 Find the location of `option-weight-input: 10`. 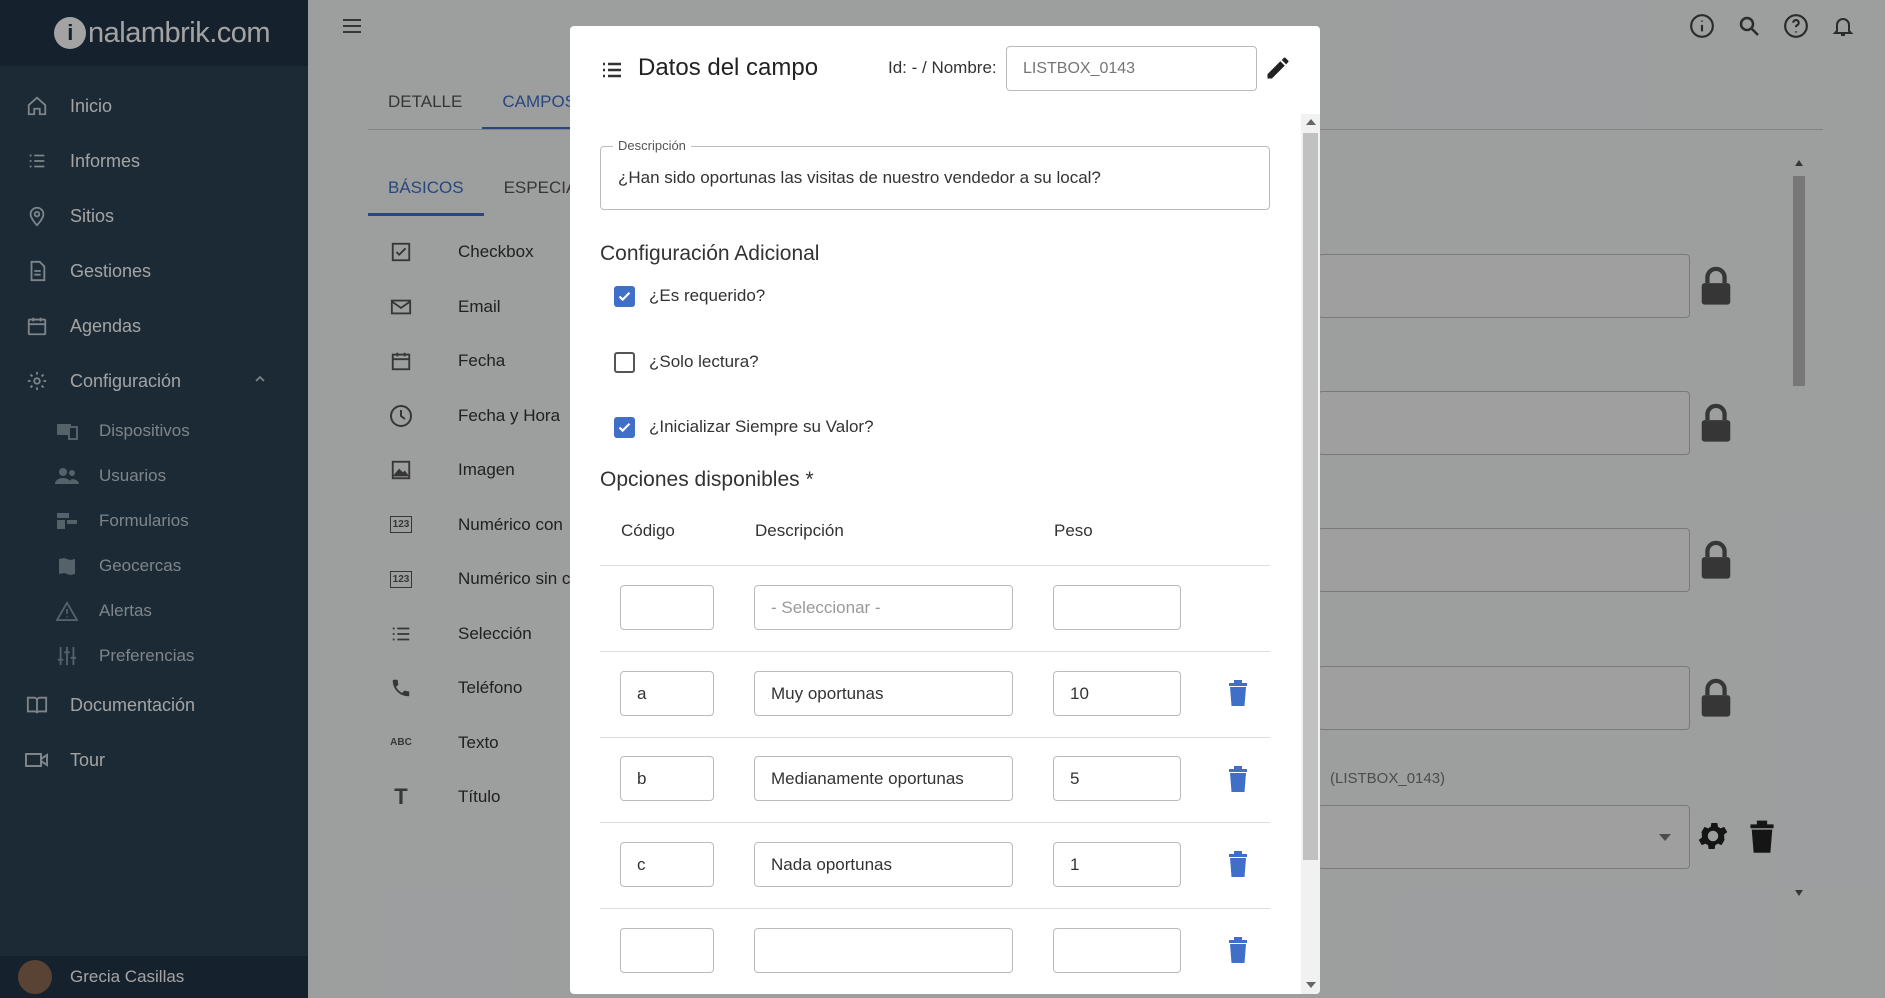

option-weight-input: 10 is located at coordinates (1117, 693).